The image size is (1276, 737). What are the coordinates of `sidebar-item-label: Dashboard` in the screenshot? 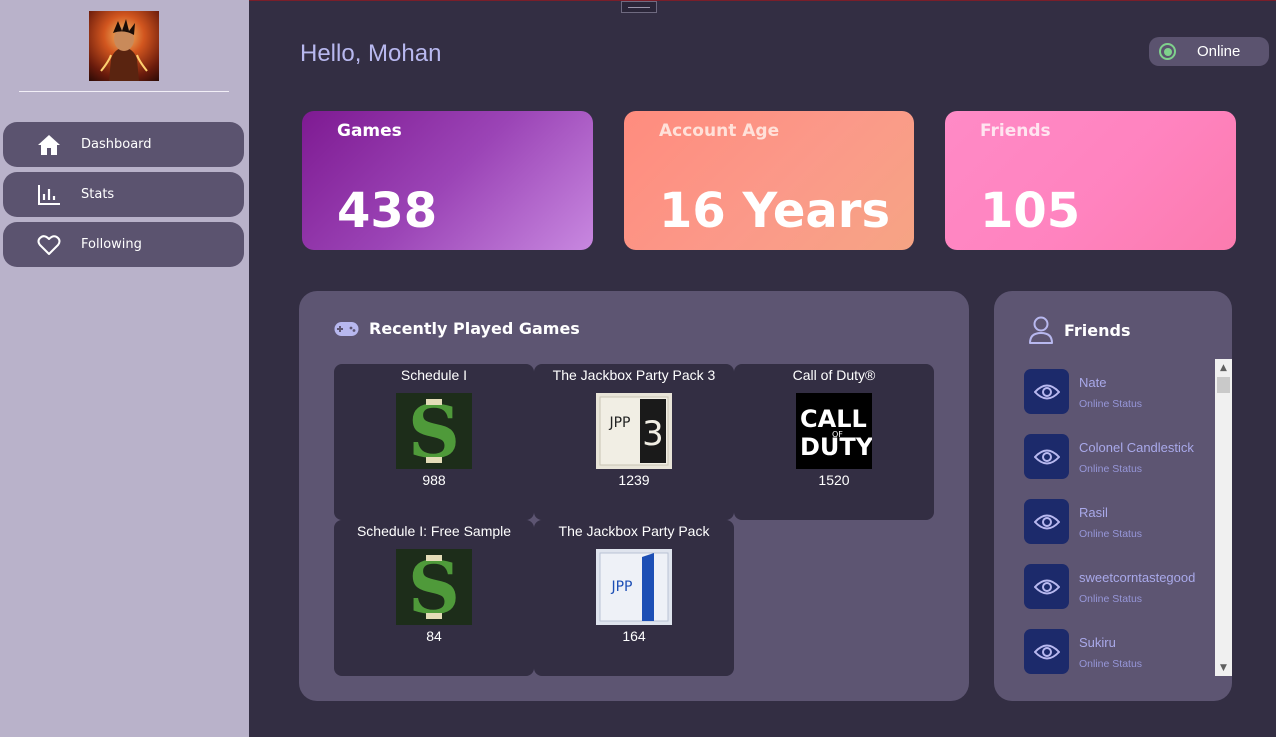 It's located at (116, 144).